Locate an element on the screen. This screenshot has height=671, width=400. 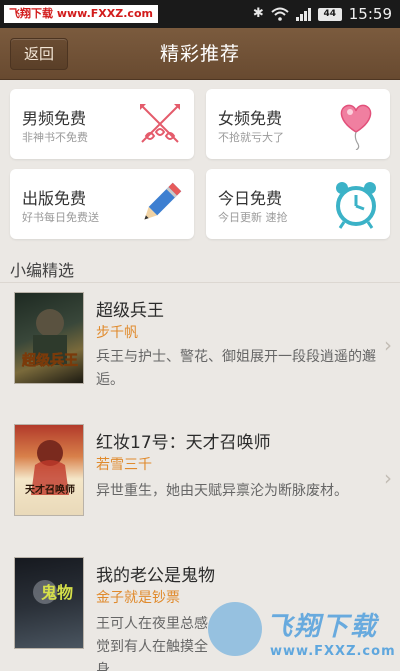
category-subtitle: 非神书不免费 is located at coordinates (55, 137).